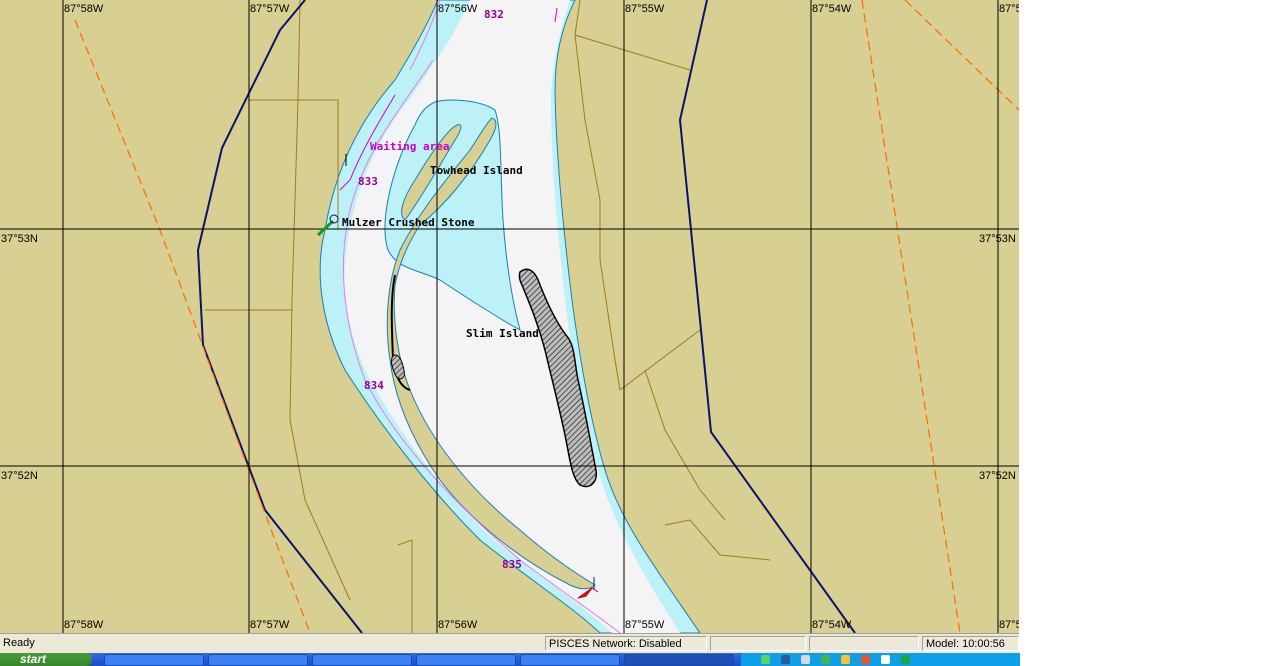  What do you see at coordinates (905, 659) in the screenshot?
I see `tray-volume-icon` at bounding box center [905, 659].